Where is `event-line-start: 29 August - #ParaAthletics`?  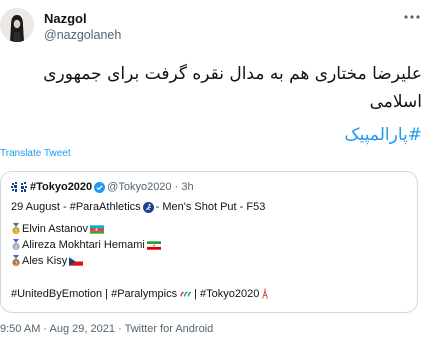
event-line-start: 29 August - #ParaAthletics is located at coordinates (76, 207).